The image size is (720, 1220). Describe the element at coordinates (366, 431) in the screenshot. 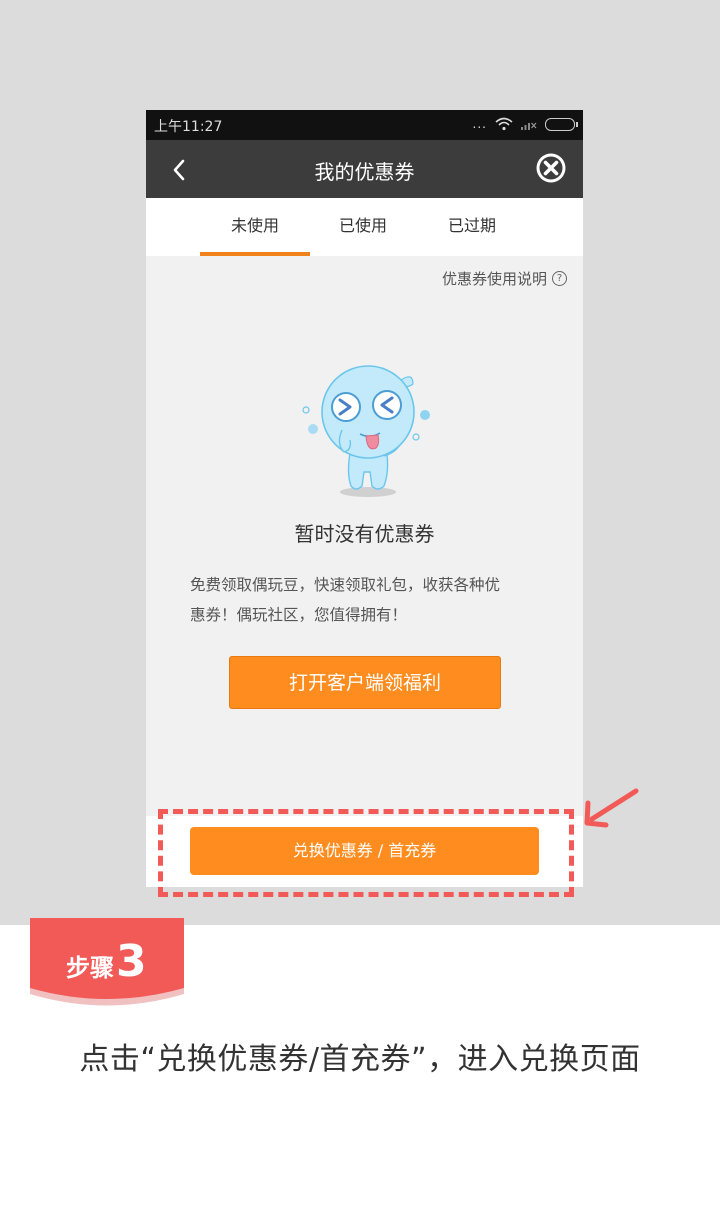

I see `mascot-illustration` at that location.